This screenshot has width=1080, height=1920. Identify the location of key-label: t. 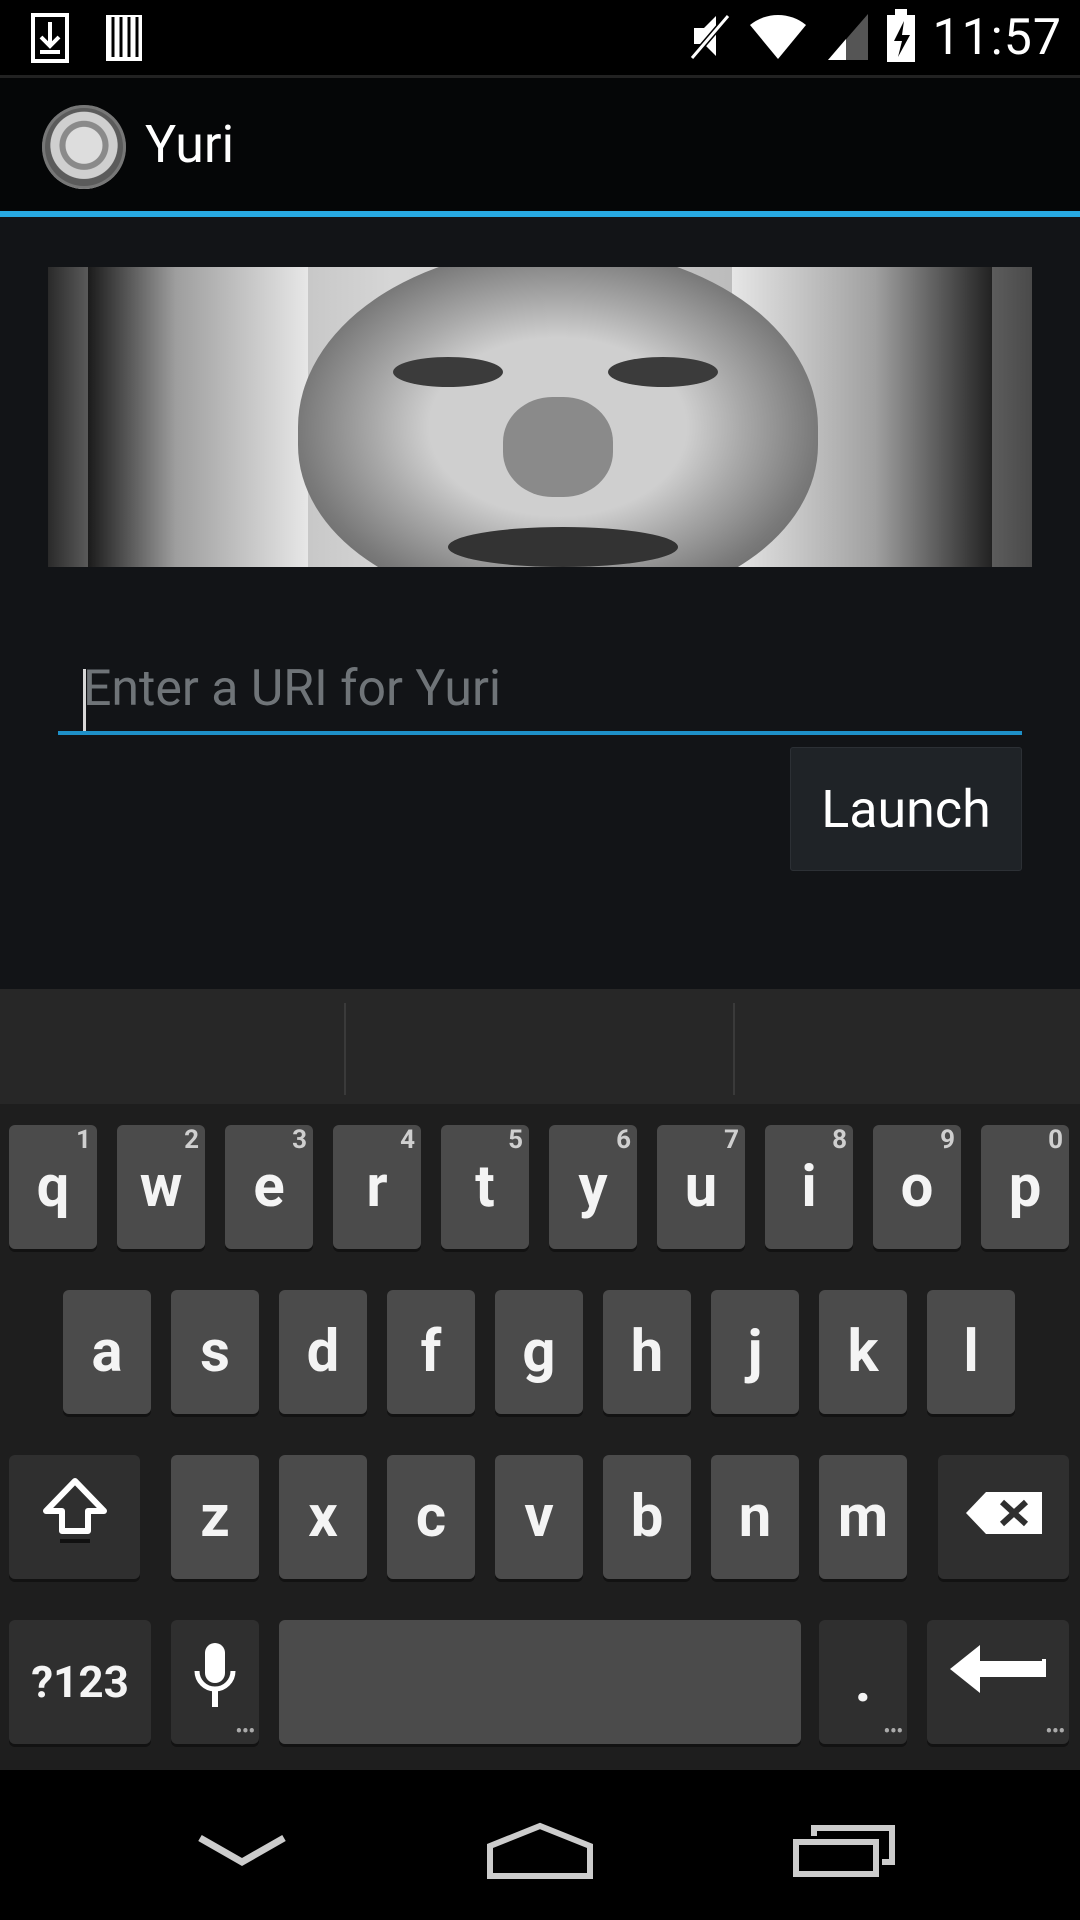
(485, 1187).